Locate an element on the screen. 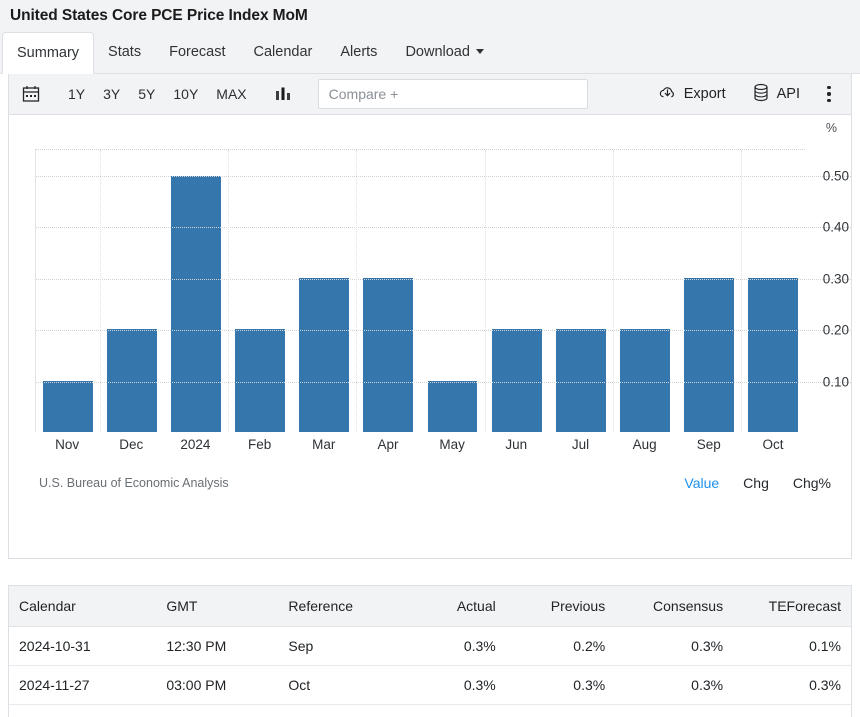 The width and height of the screenshot is (860, 717). x-axis-labels: Nov Dec 2024 Feb Mar Apr May Jun Jul Aug Sep Oct is located at coordinates (420, 444).